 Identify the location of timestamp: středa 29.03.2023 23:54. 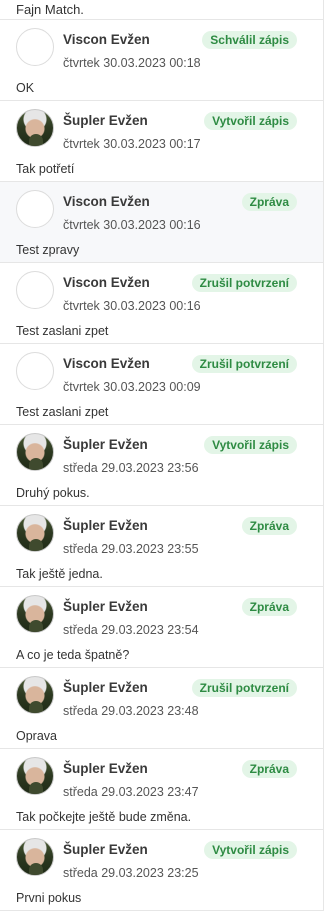
(131, 630).